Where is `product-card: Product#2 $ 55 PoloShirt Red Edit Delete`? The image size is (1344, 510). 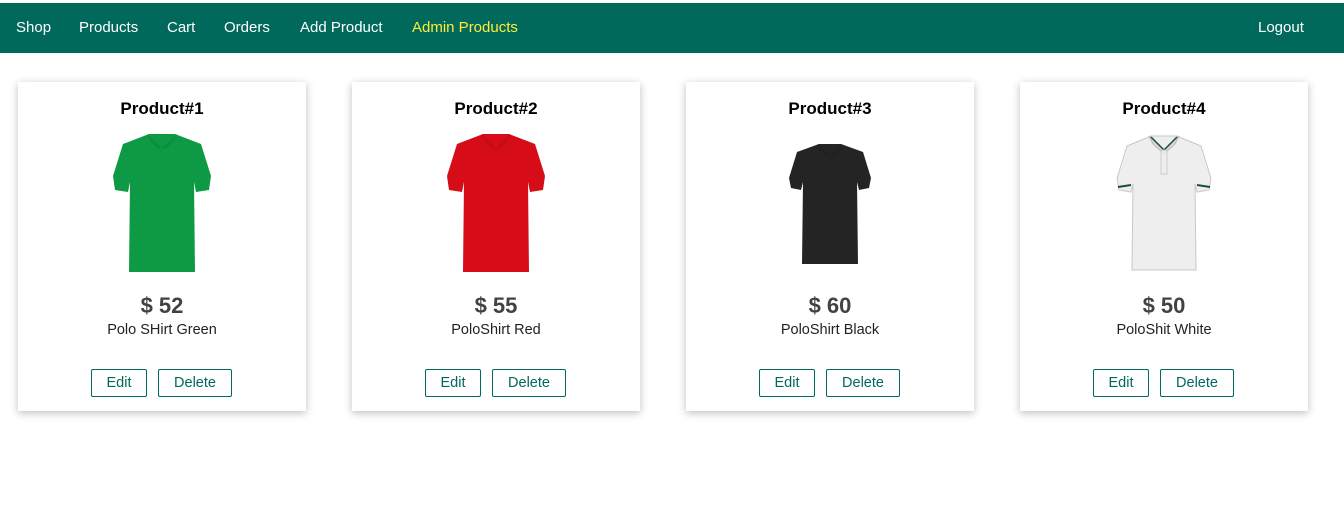 product-card: Product#2 $ 55 PoloShirt Red Edit Delete is located at coordinates (496, 246).